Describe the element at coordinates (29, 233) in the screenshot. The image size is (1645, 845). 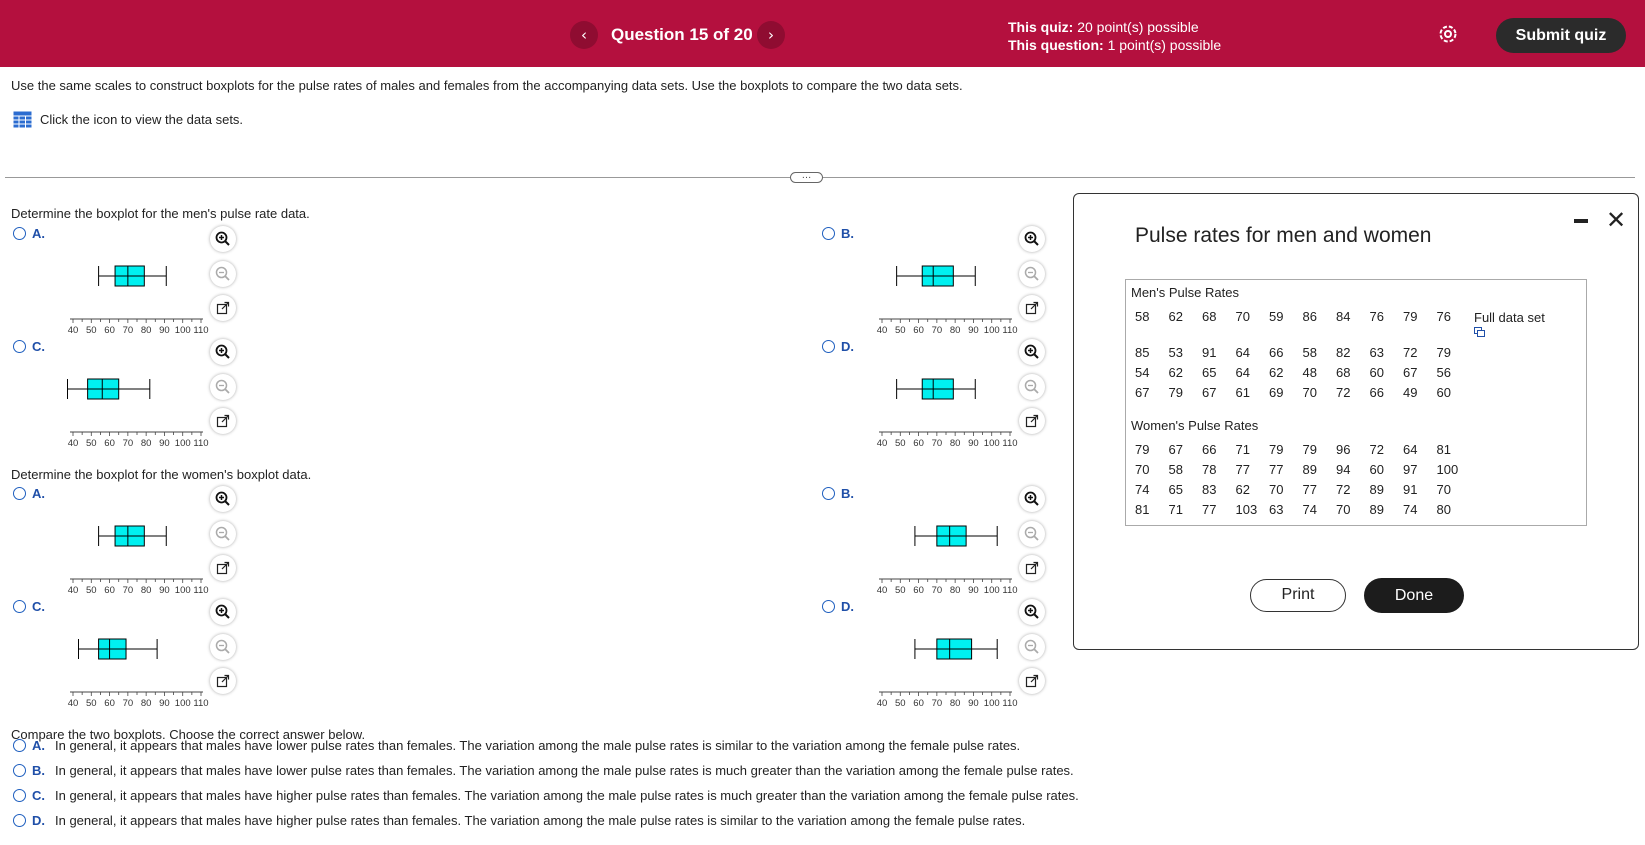
I see `men-option-a: A.` at that location.